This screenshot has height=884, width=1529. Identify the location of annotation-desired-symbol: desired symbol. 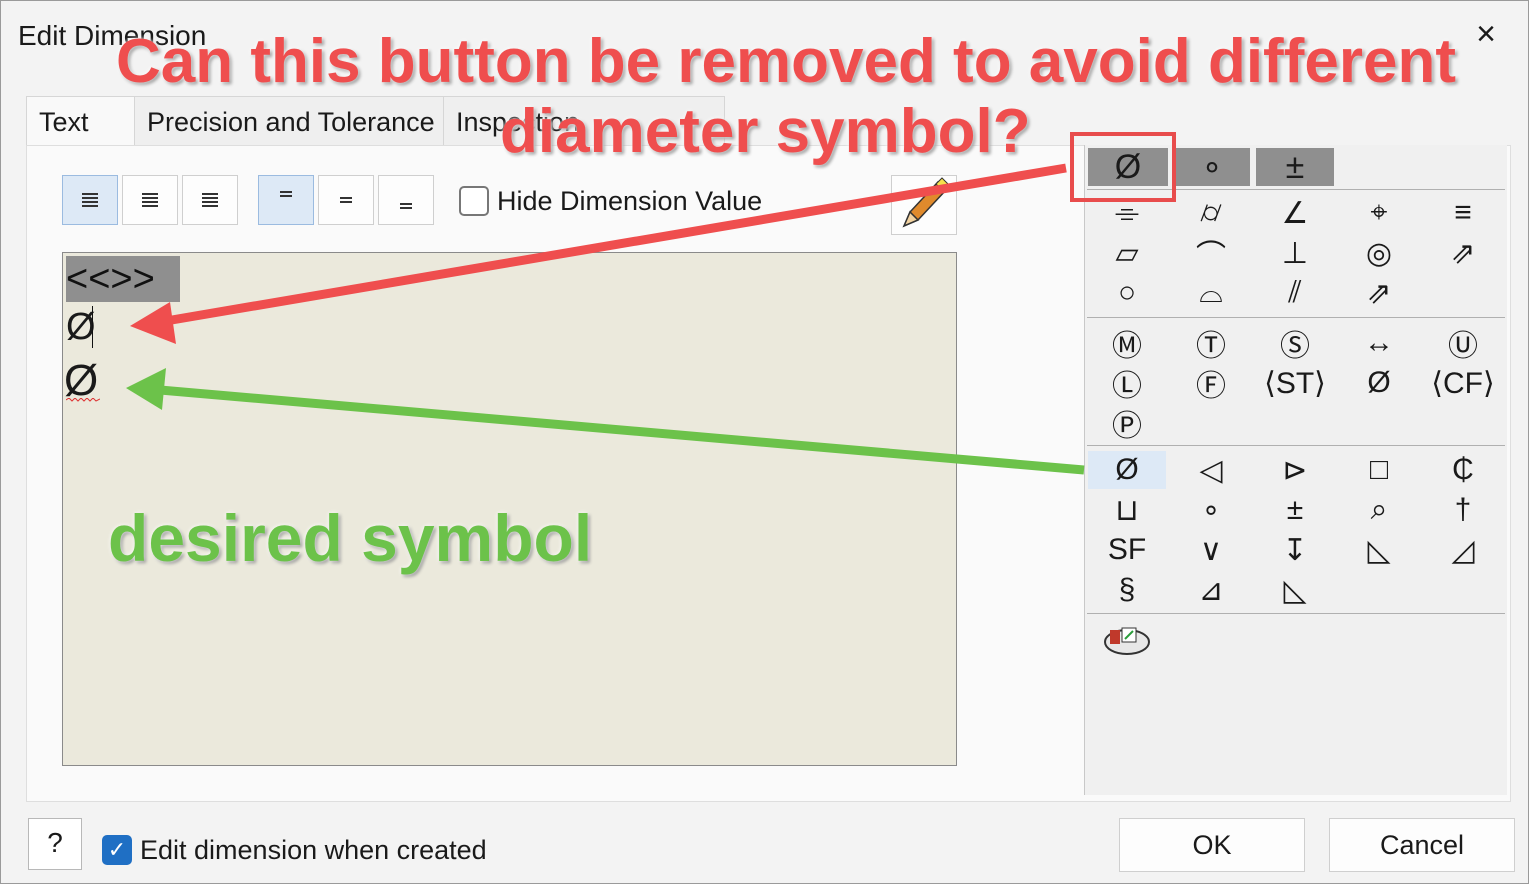
(350, 538).